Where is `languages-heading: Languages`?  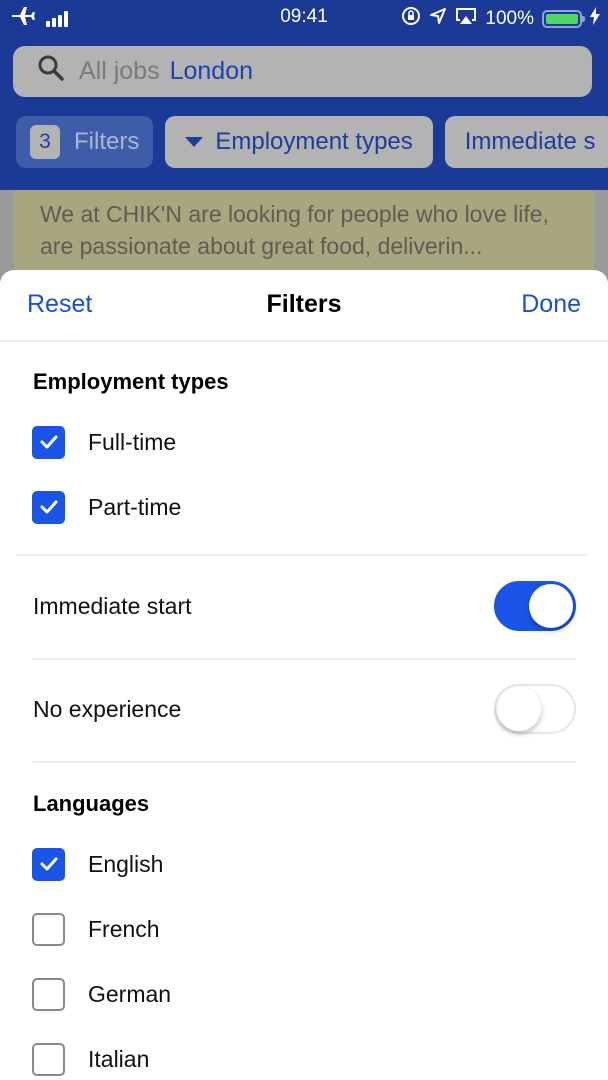 languages-heading: Languages is located at coordinates (91, 803).